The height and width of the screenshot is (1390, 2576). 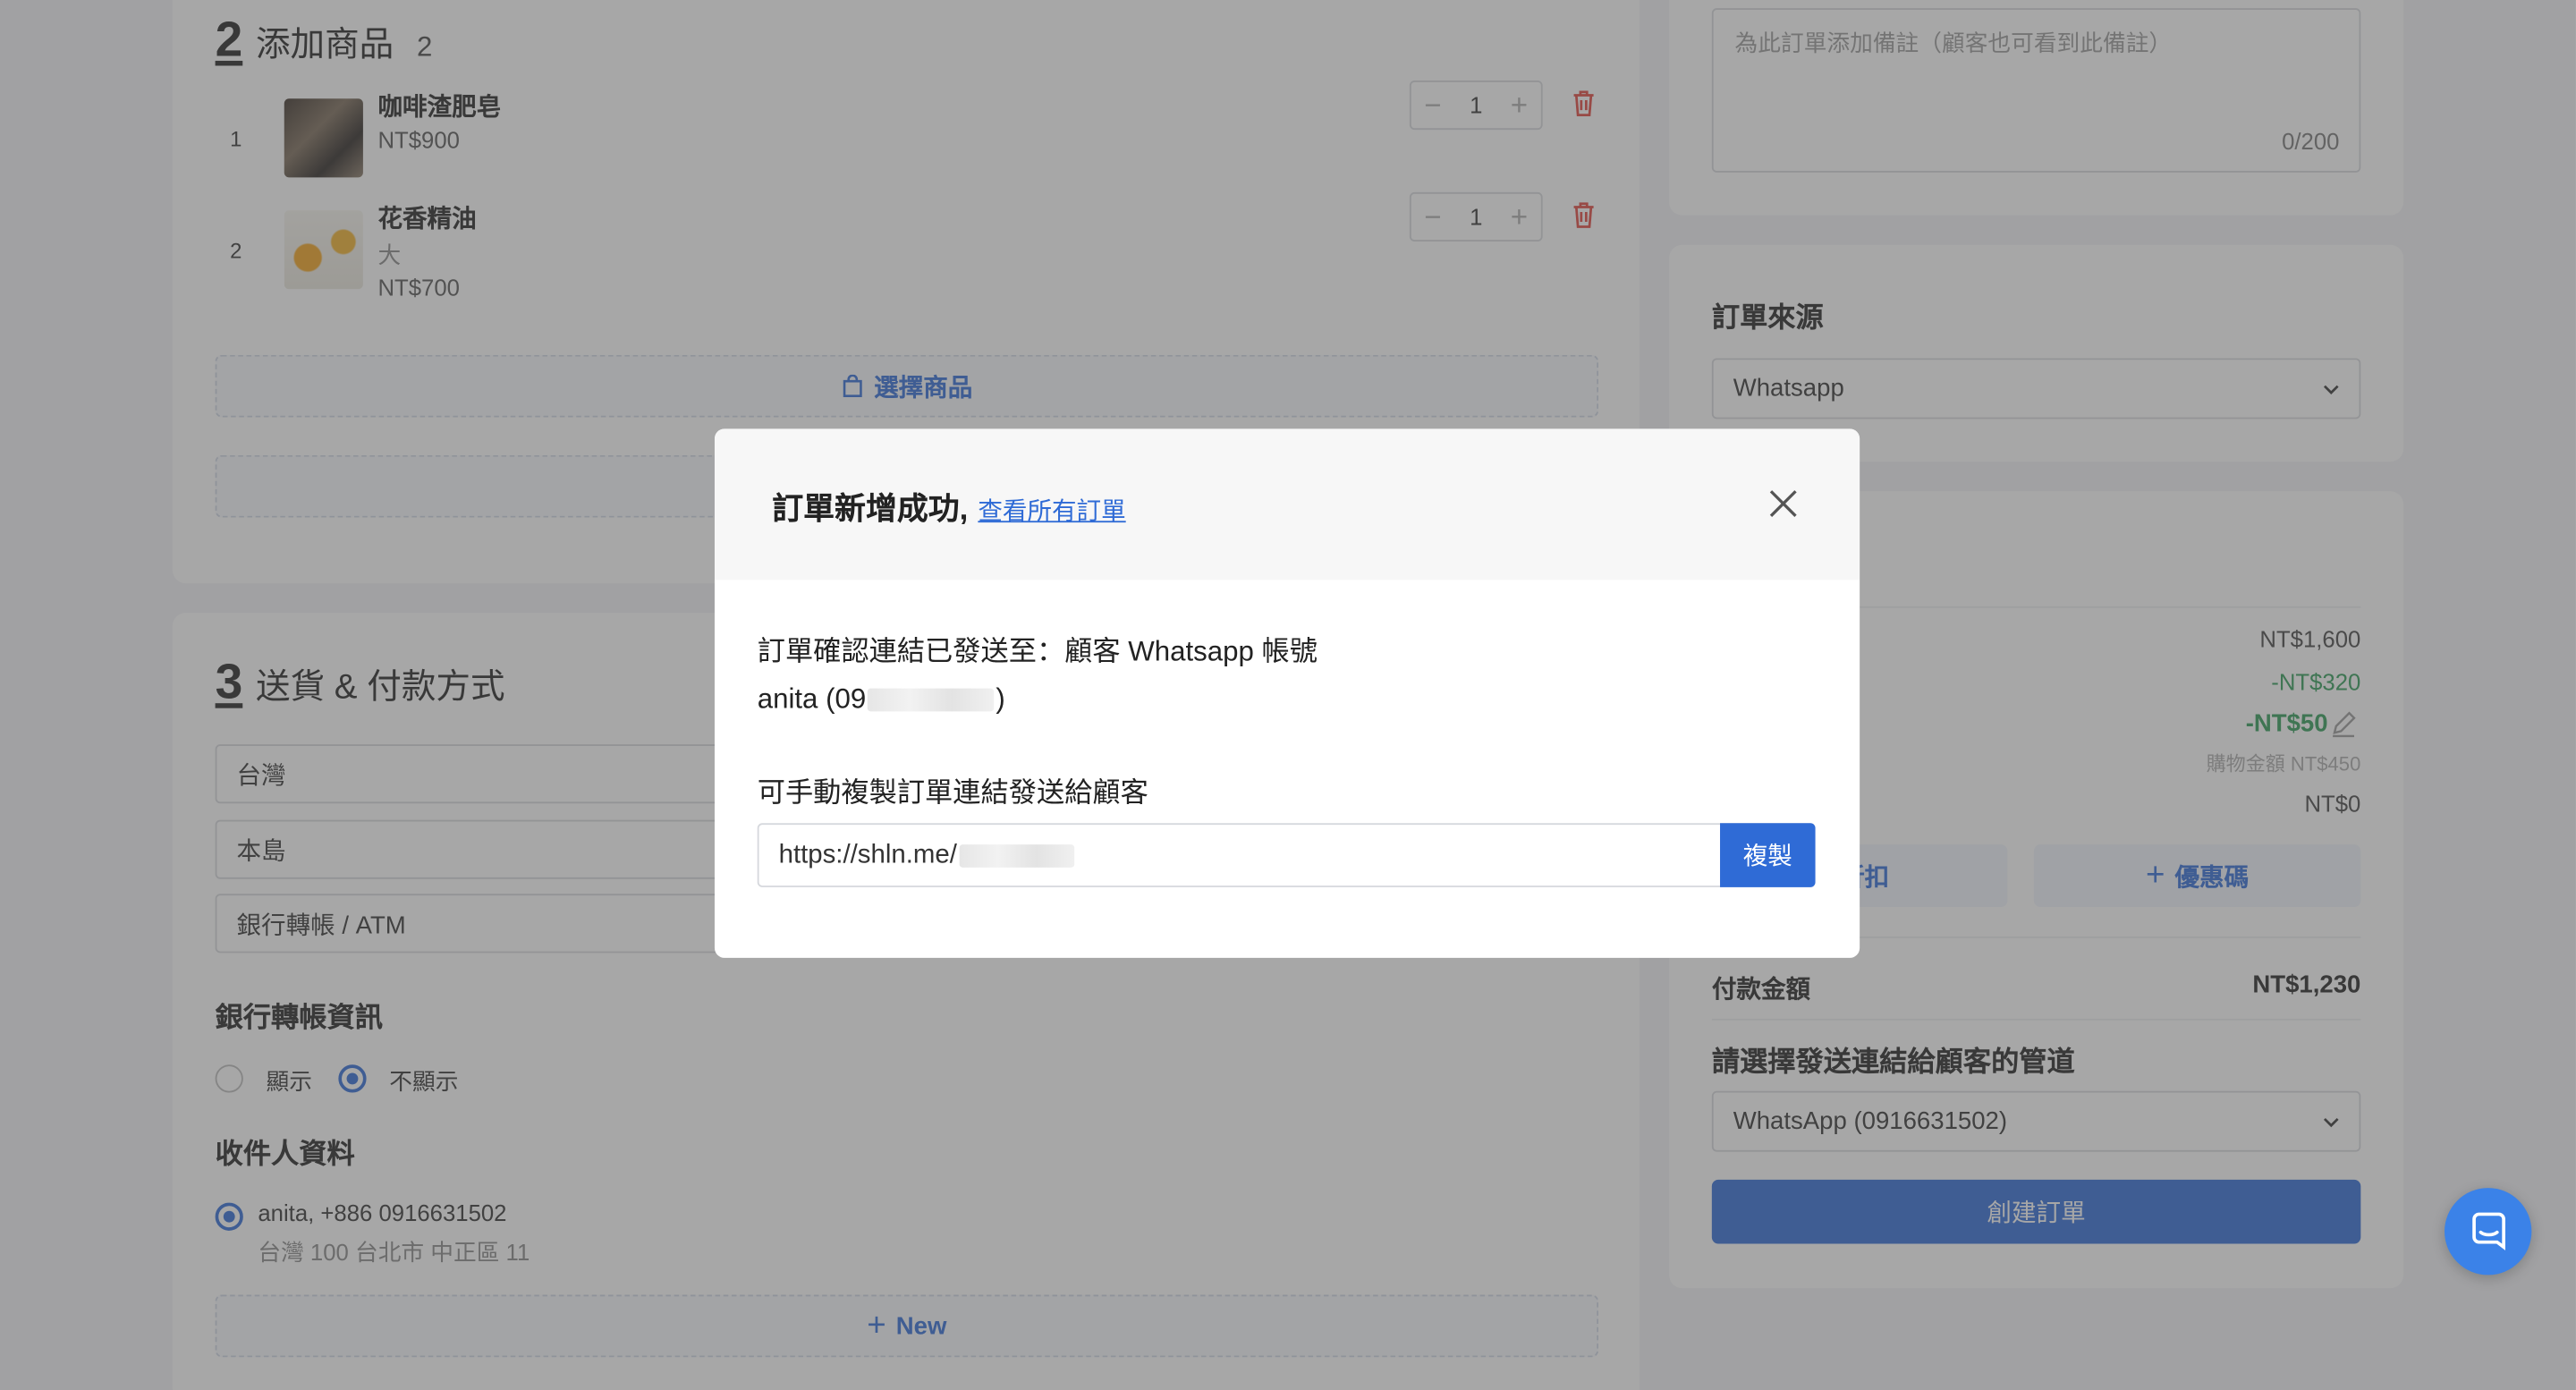 What do you see at coordinates (1037, 651) in the screenshot?
I see `sent-to-text: 訂單確認連結已發送至：顧客 Whatsapp 帳號` at bounding box center [1037, 651].